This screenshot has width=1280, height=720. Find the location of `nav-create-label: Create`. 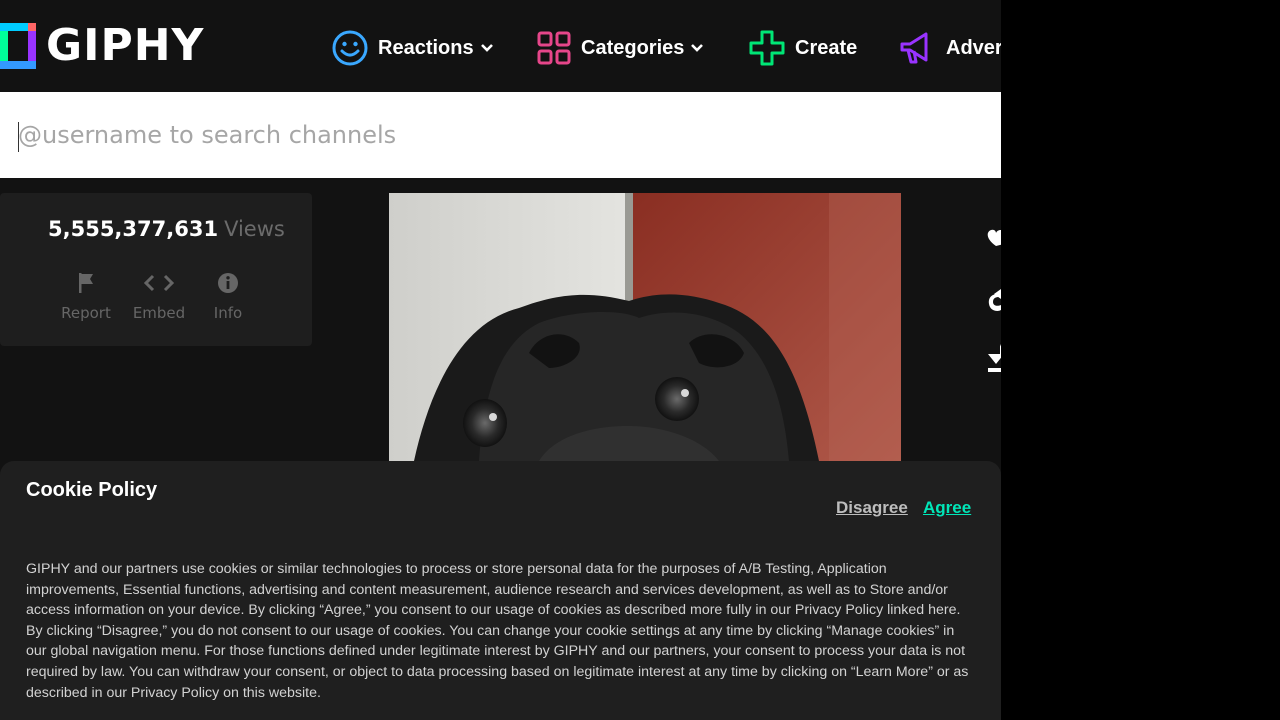

nav-create-label: Create is located at coordinates (826, 47).